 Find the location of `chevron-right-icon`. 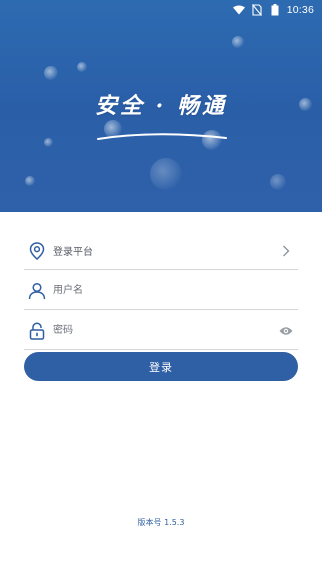

chevron-right-icon is located at coordinates (286, 251).